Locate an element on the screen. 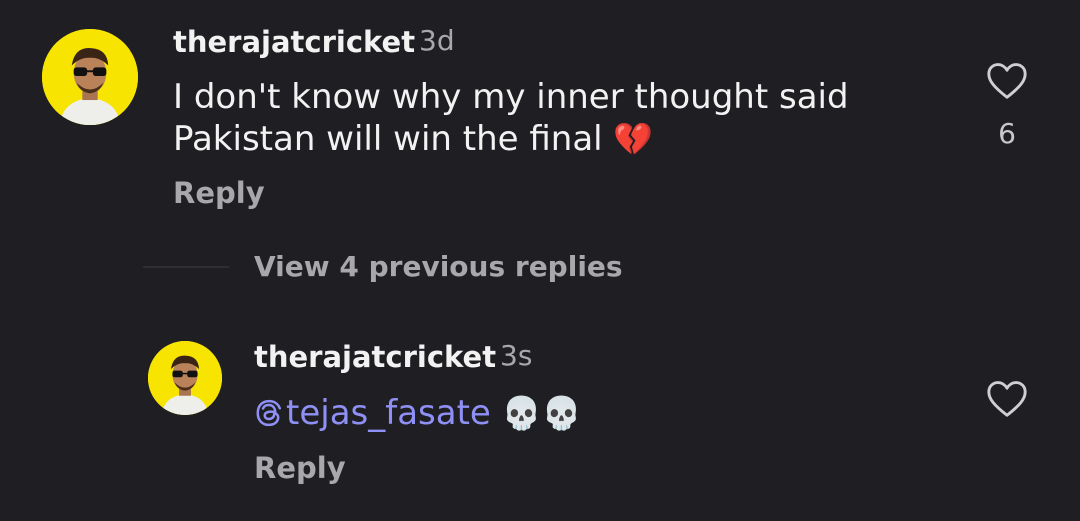 This screenshot has height=521, width=1080. comment-like-count: 6 is located at coordinates (1007, 133).